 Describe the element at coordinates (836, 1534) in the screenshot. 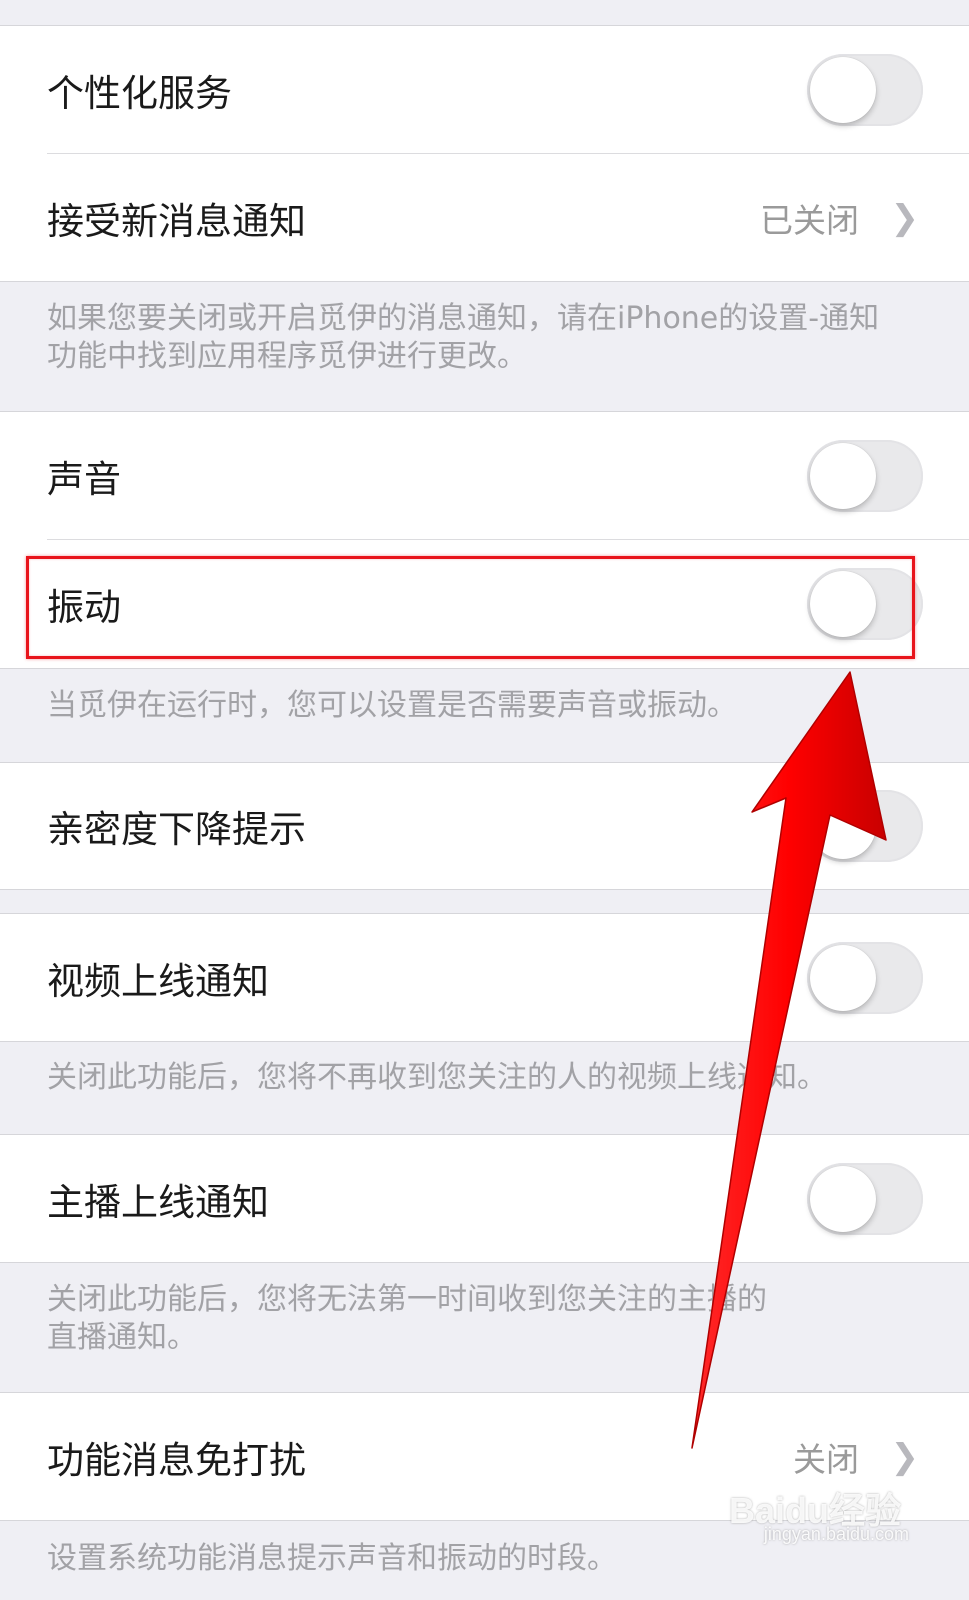

I see `watermark-url: jingyan.baidu.com` at that location.